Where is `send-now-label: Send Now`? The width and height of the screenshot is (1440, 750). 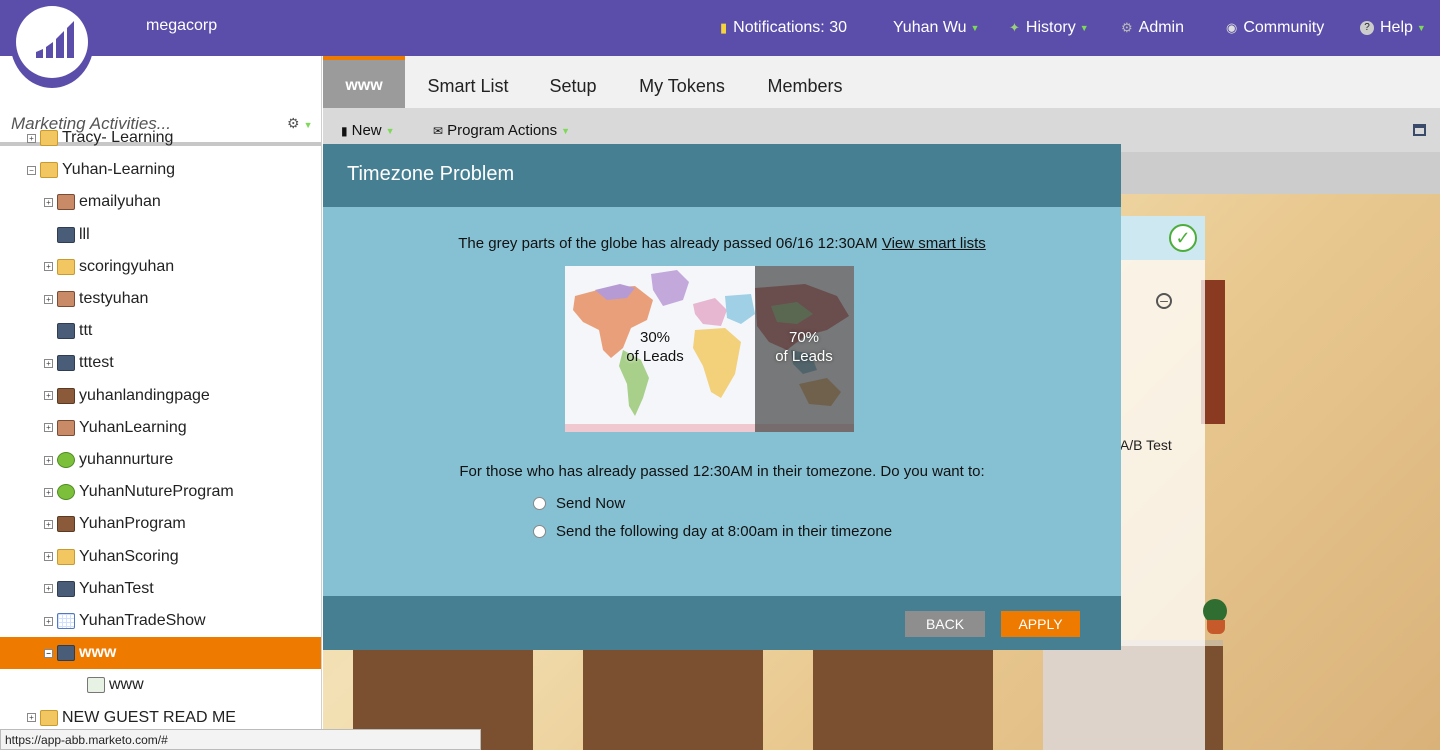
send-now-label: Send Now is located at coordinates (591, 503).